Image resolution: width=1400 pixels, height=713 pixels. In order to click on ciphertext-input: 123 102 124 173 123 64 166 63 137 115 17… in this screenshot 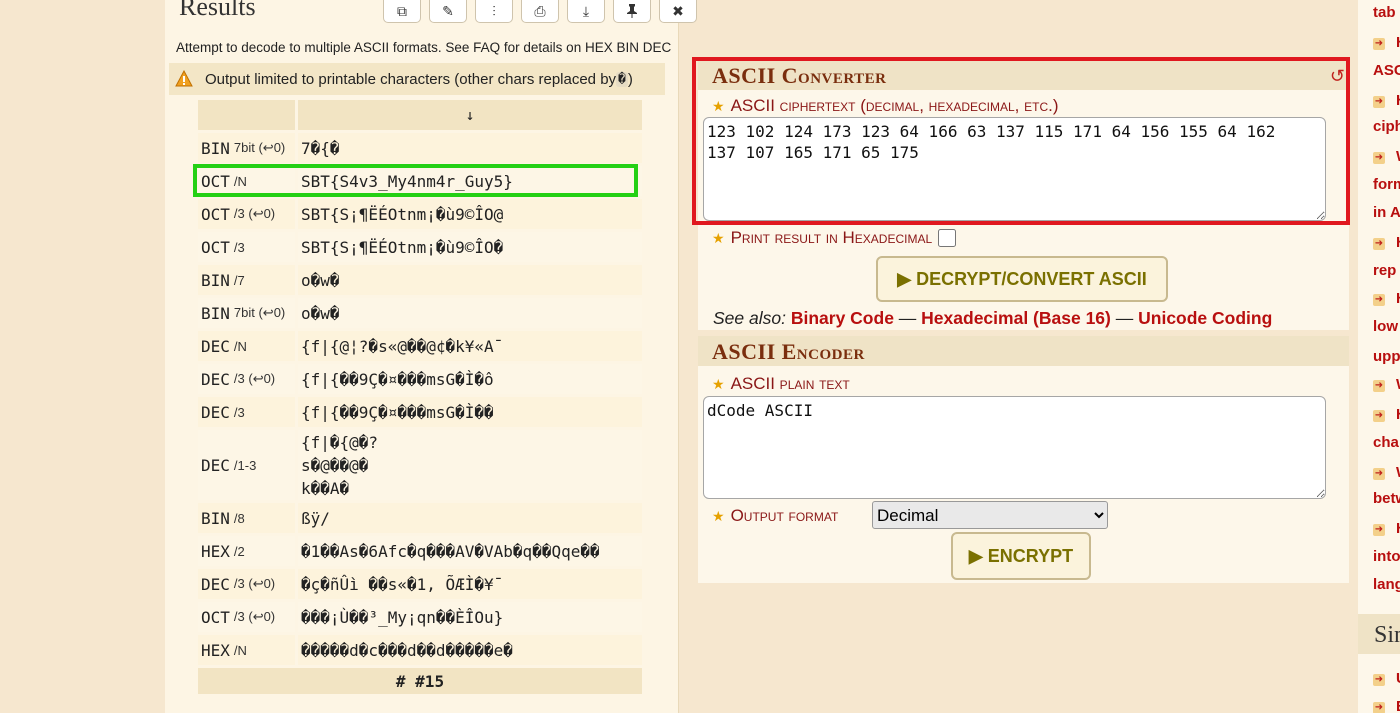, I will do `click(1014, 169)`.